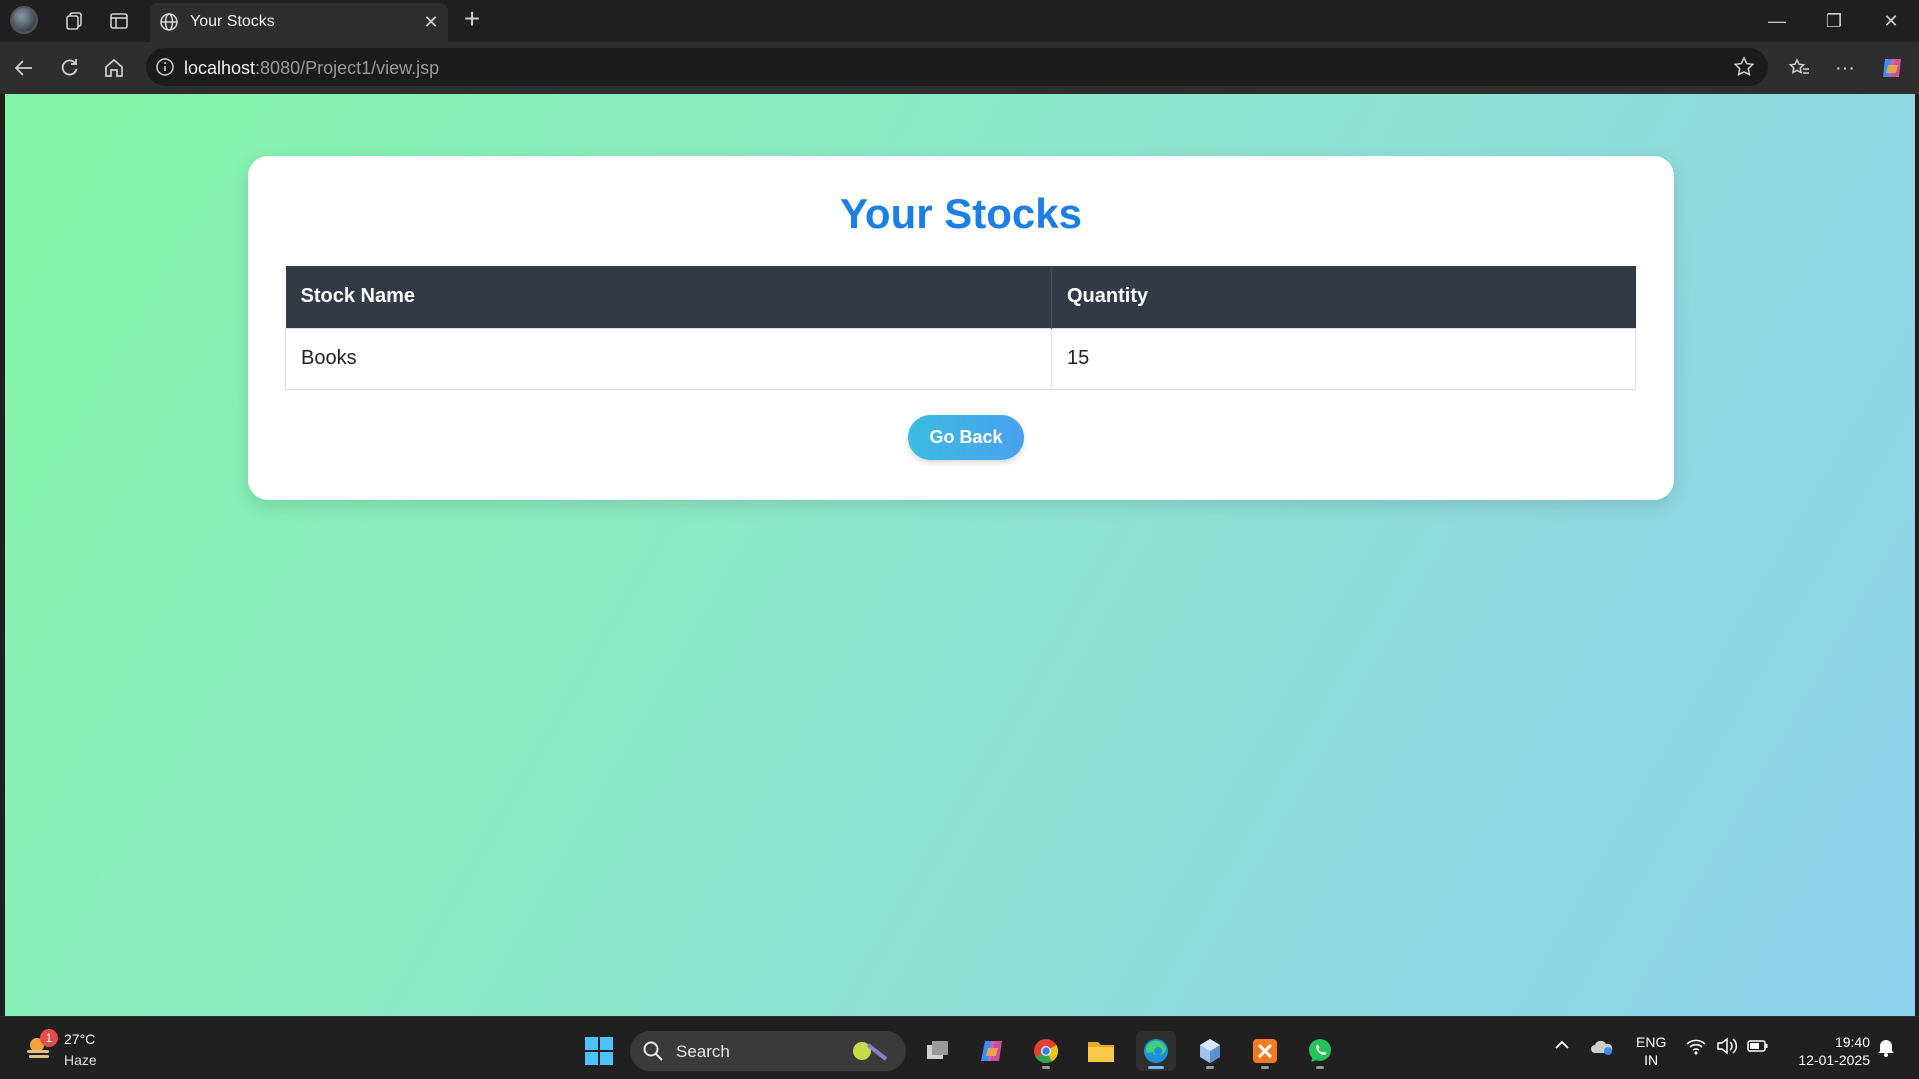 The image size is (1919, 1079). I want to click on search-icon, so click(653, 1051).